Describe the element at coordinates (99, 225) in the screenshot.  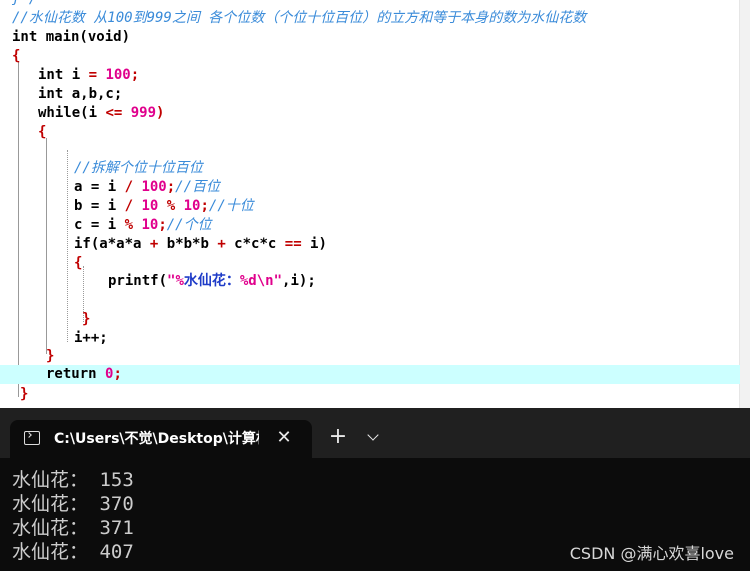
I see `code-text: c = i` at that location.